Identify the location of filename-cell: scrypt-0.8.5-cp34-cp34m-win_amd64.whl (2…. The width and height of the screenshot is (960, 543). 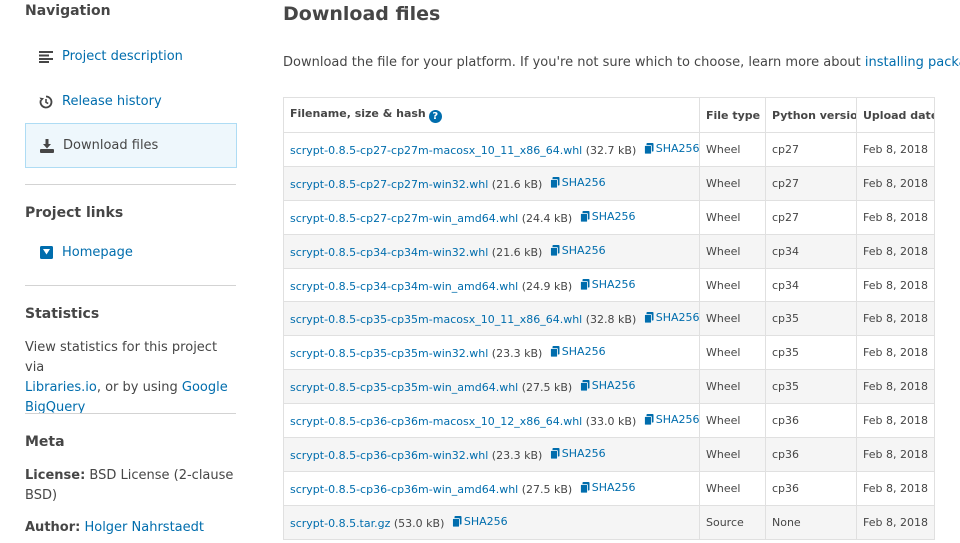
(491, 285).